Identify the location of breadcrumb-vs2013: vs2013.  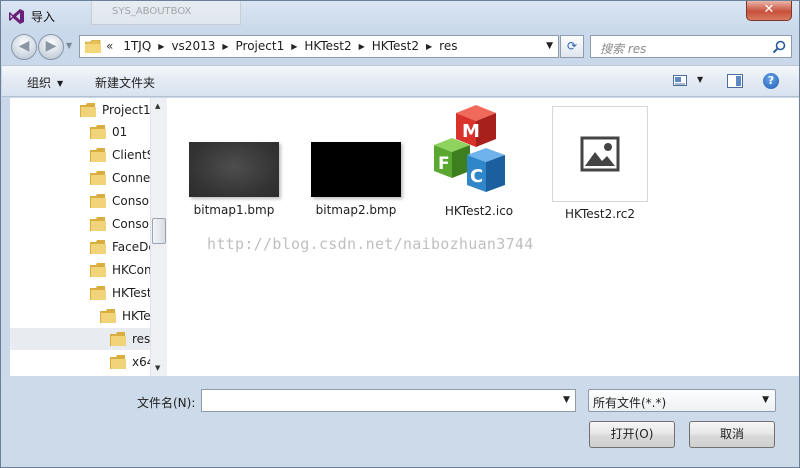
(193, 46).